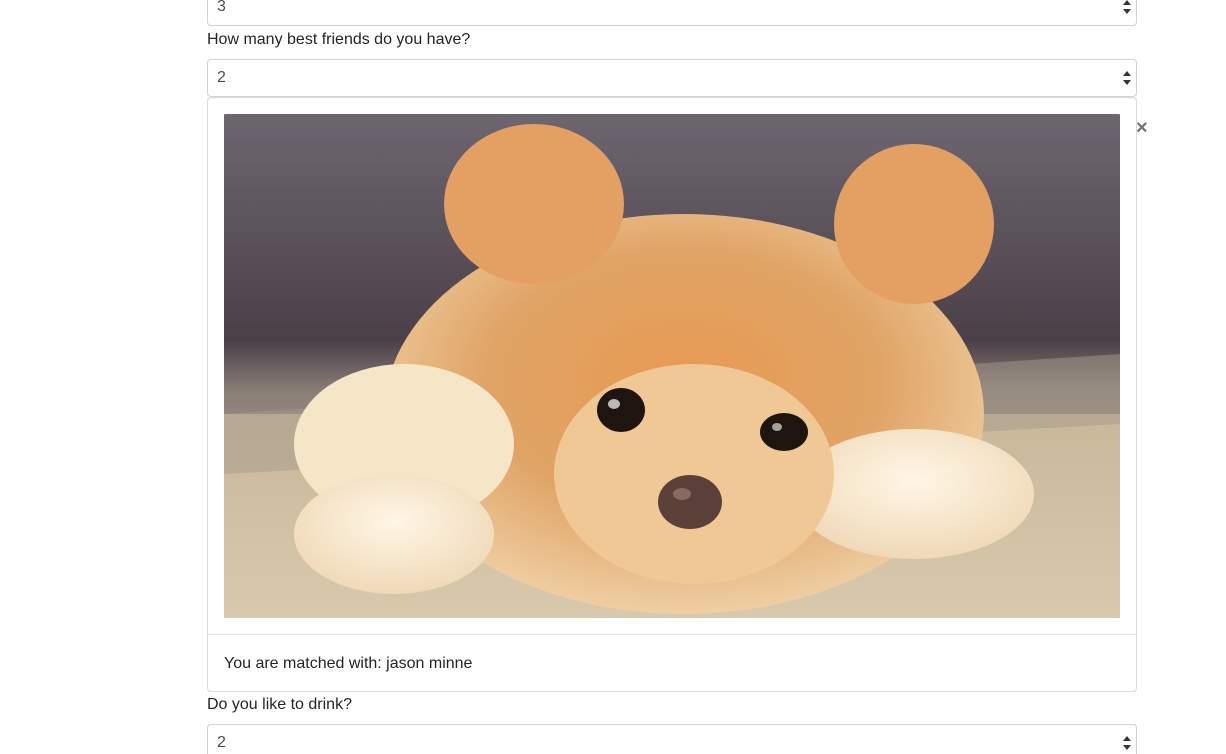 Image resolution: width=1226 pixels, height=754 pixels. What do you see at coordinates (672, 13) in the screenshot?
I see `previous-question-select: 3` at bounding box center [672, 13].